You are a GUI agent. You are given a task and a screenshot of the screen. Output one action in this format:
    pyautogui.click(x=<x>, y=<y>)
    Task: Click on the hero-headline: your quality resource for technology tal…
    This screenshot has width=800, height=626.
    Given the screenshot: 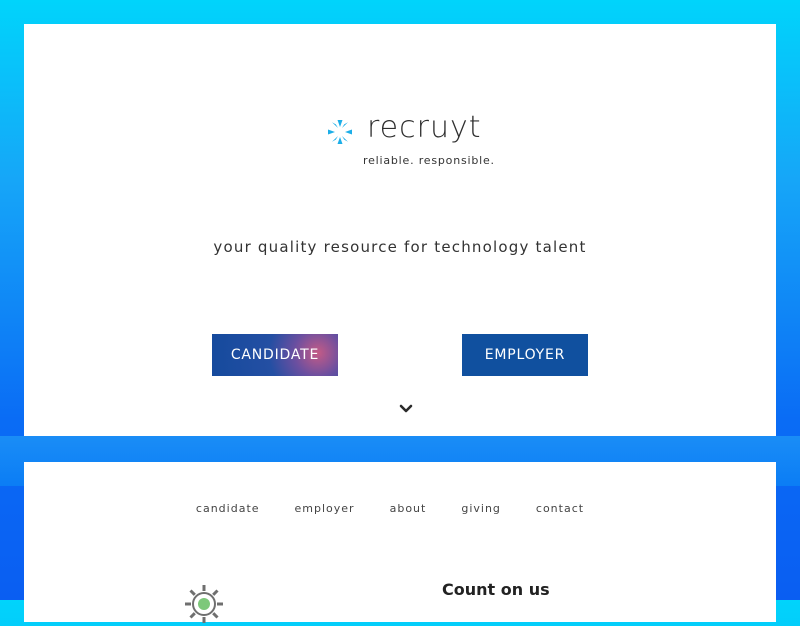 What is the action you would take?
    pyautogui.click(x=400, y=247)
    